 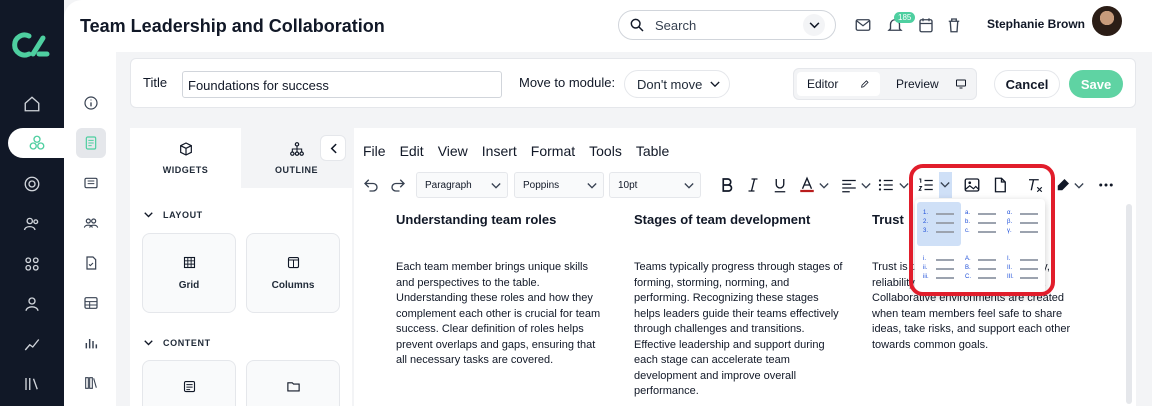 What do you see at coordinates (1027, 84) in the screenshot?
I see `cancel-button: Cancel` at bounding box center [1027, 84].